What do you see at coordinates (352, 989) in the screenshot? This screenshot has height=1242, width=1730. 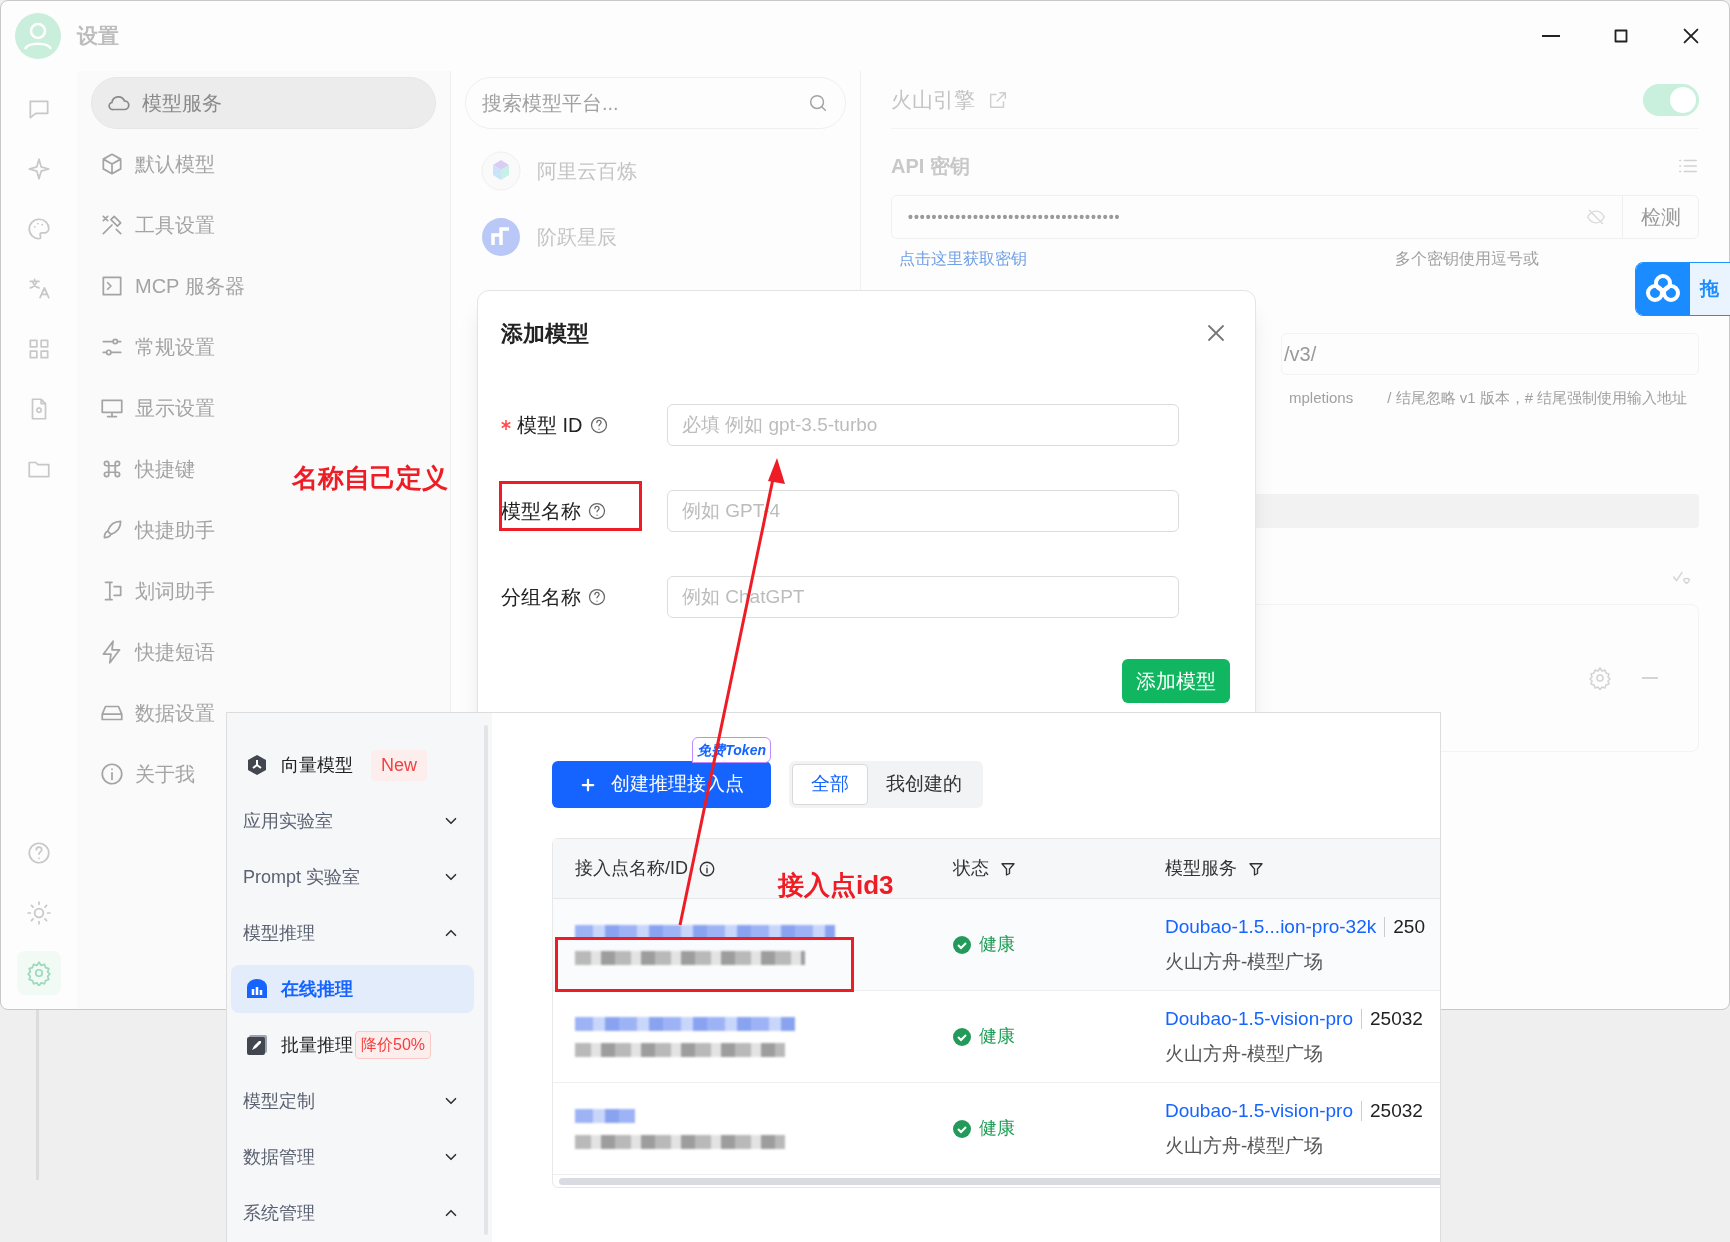 I see `sidebar-item: 在线推理` at bounding box center [352, 989].